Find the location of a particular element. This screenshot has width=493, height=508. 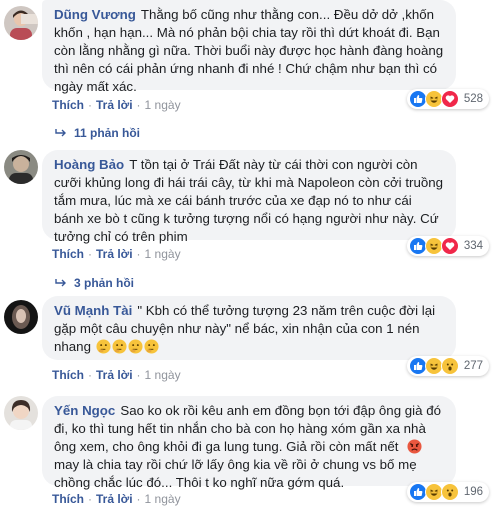

reaction-count: 196 is located at coordinates (473, 492).